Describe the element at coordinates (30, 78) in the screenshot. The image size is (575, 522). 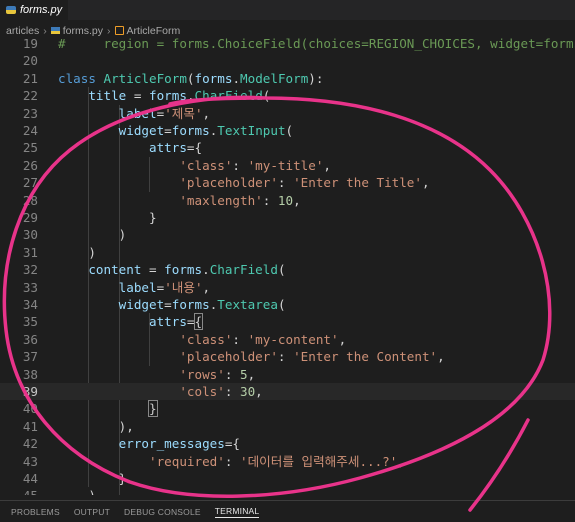
I see `line-number: 21` at that location.